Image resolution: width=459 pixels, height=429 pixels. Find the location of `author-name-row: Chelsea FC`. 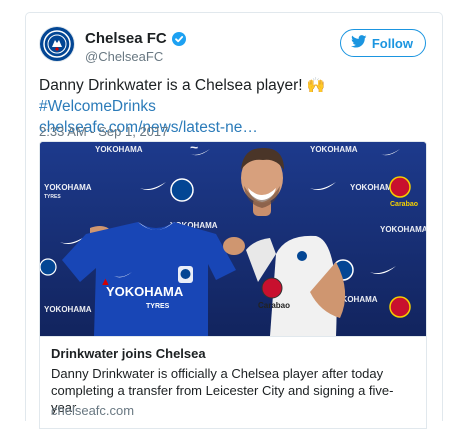

author-name-row: Chelsea FC is located at coordinates (135, 38).